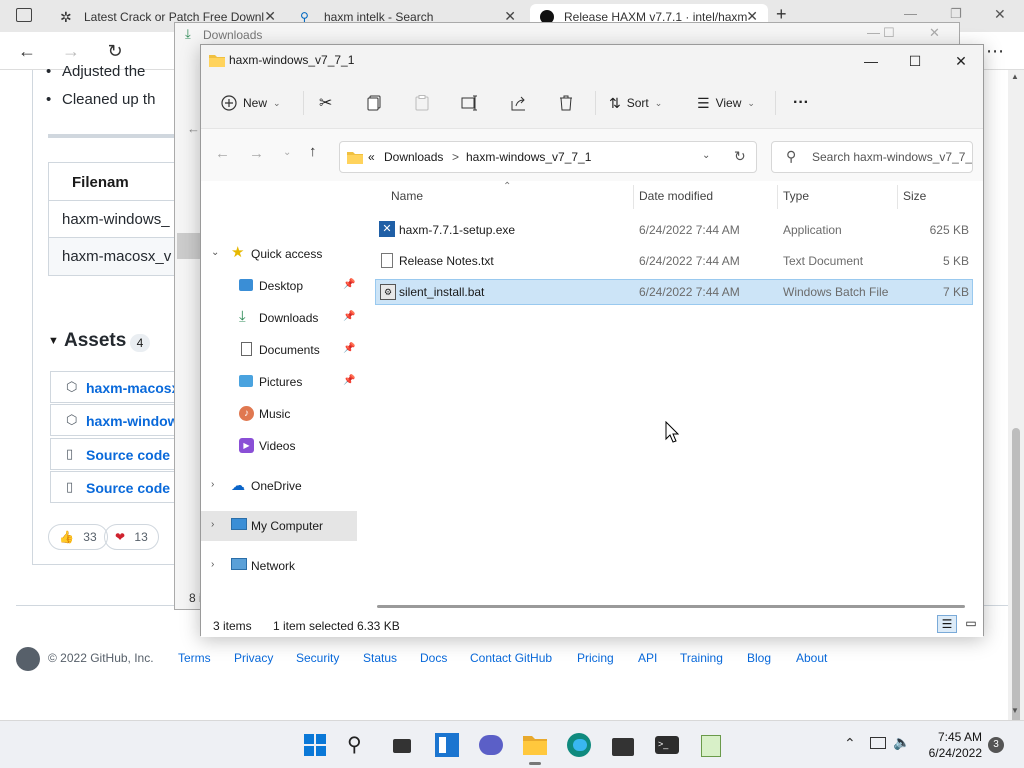  I want to click on asset-link-source-zip: Source code, so click(128, 455).